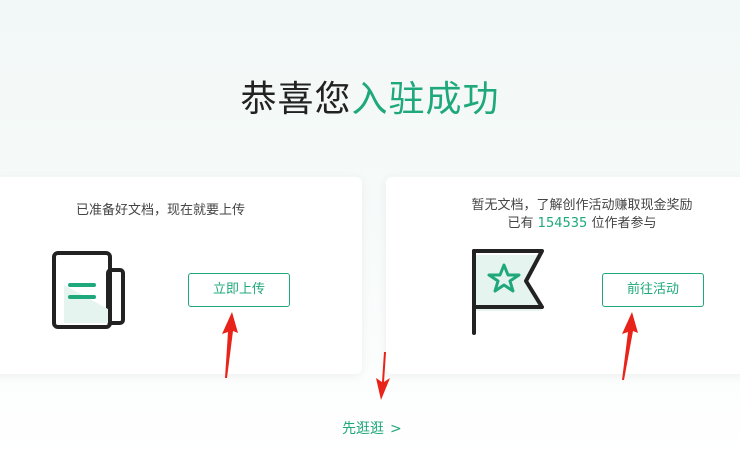 Image resolution: width=740 pixels, height=455 pixels. Describe the element at coordinates (296, 99) in the screenshot. I see `title-prefix: 恭喜您` at that location.